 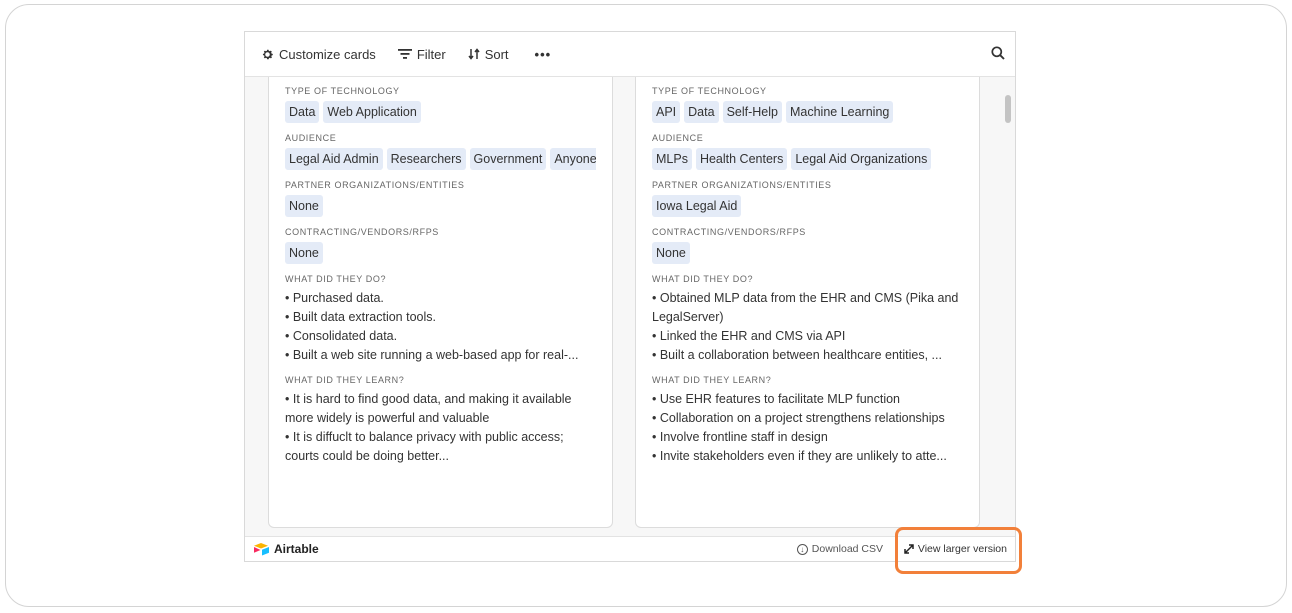 I want to click on tag: Legal Aid Organizations, so click(x=861, y=159).